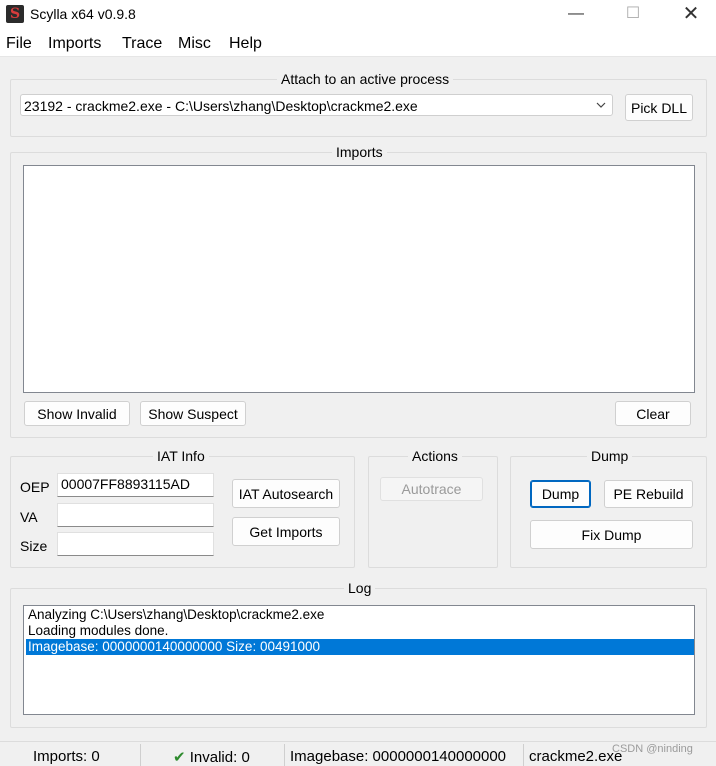  What do you see at coordinates (19, 44) in the screenshot?
I see `menu-file: File` at bounding box center [19, 44].